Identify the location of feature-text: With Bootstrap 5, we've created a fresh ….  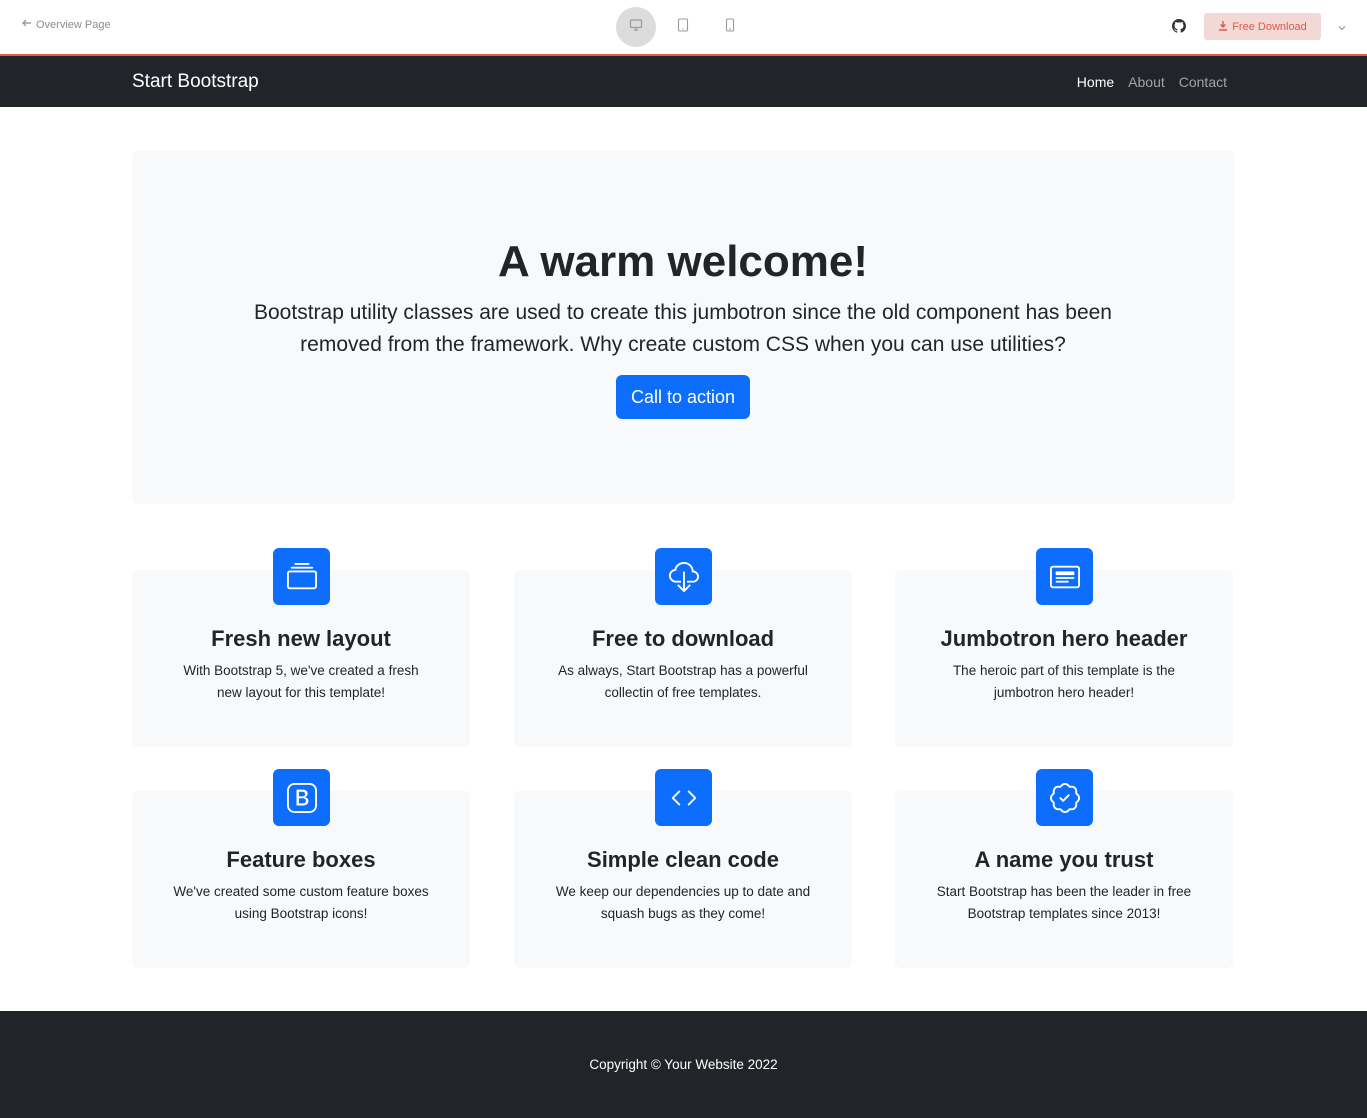
(301, 681).